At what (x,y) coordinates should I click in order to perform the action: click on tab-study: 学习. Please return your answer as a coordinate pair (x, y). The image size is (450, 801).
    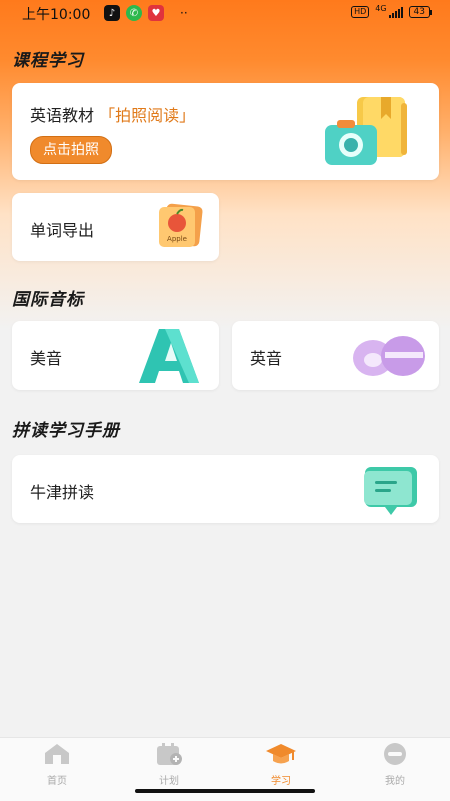
    Looking at the image, I should click on (281, 764).